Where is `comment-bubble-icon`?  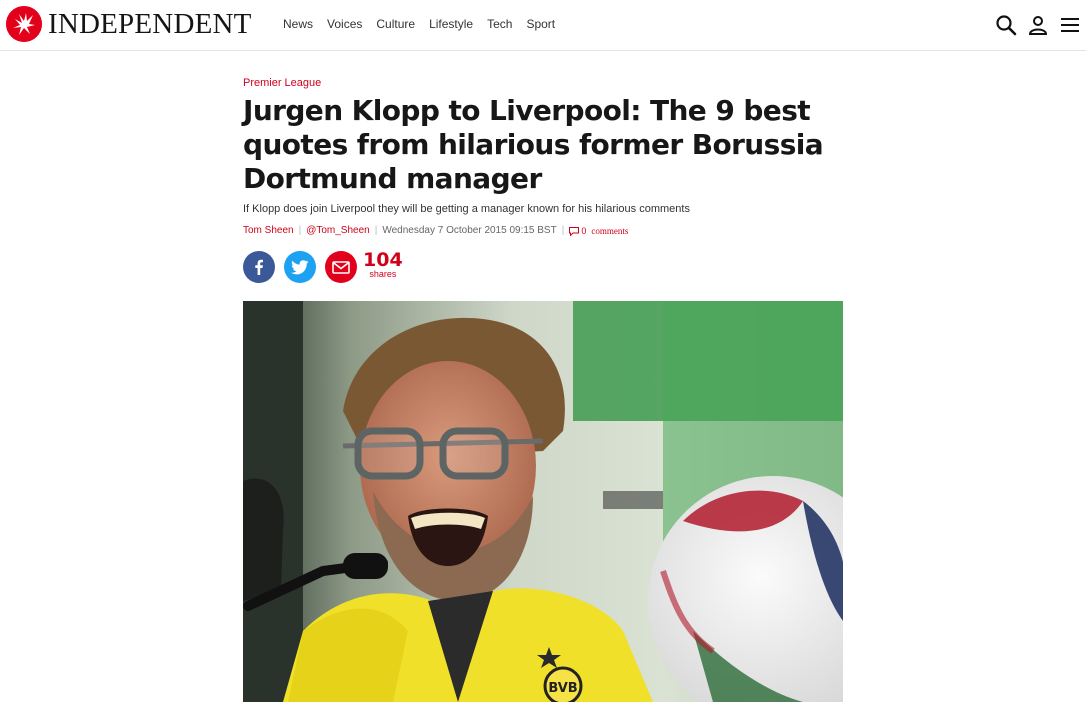
comment-bubble-icon is located at coordinates (574, 231).